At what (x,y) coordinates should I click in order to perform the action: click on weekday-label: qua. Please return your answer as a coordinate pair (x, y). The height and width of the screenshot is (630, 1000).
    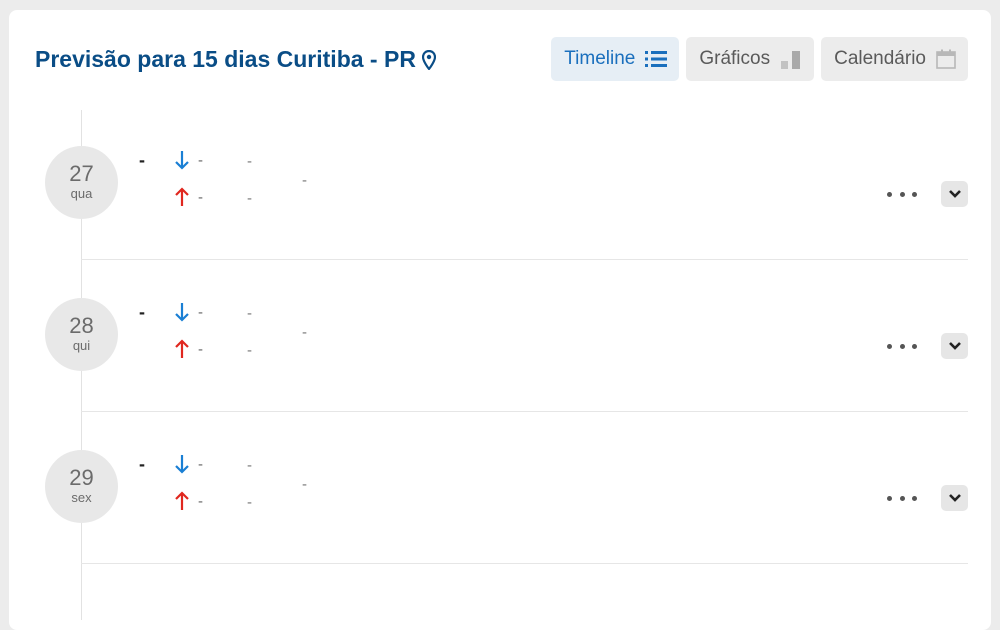
    Looking at the image, I should click on (81, 193).